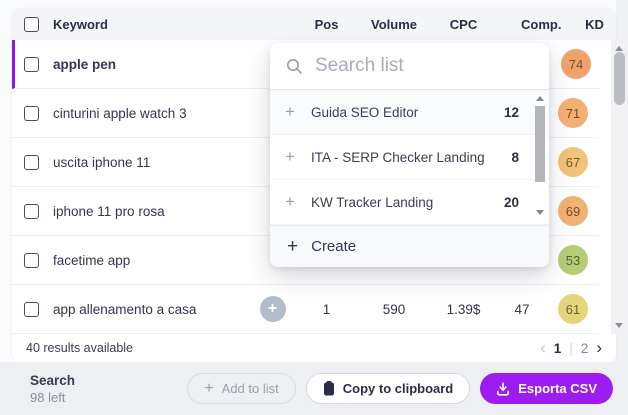 Image resolution: width=628 pixels, height=415 pixels. What do you see at coordinates (31, 24) in the screenshot?
I see `select-all-checkbox` at bounding box center [31, 24].